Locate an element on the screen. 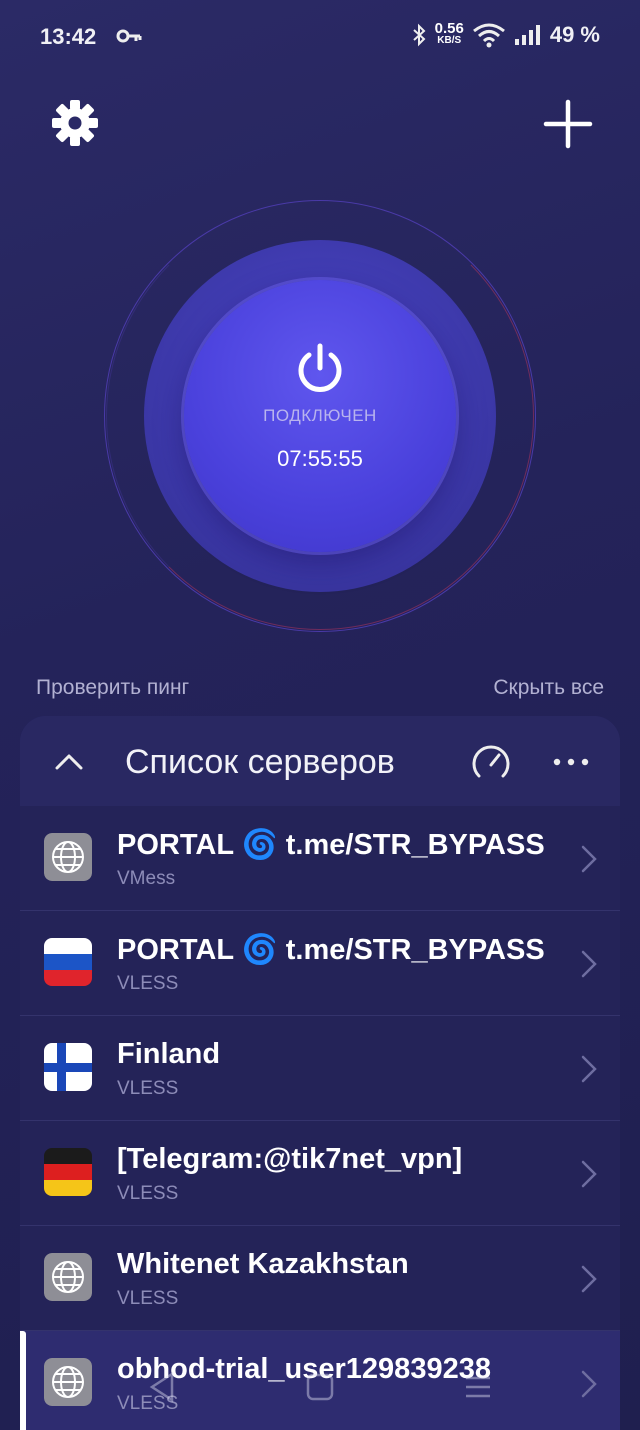  russia-flag-icon is located at coordinates (68, 962).